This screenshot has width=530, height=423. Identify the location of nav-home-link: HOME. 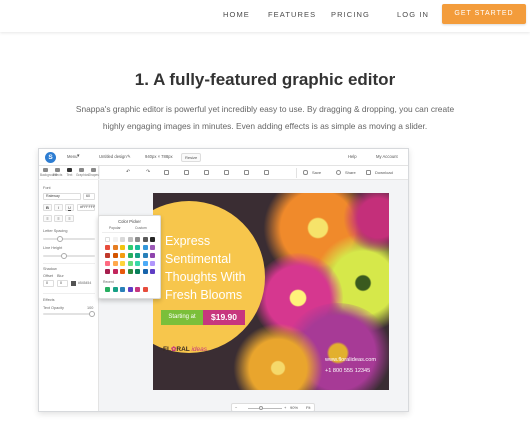
(236, 14).